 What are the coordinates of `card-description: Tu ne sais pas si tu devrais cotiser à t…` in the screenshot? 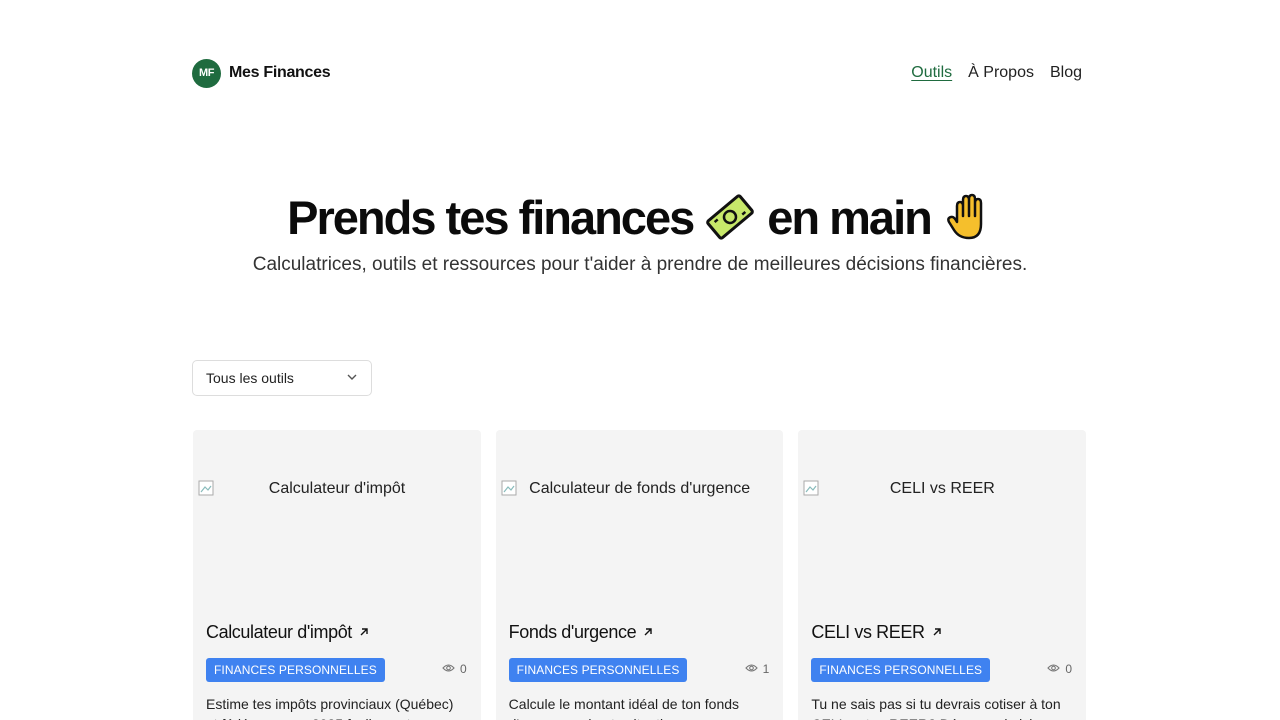 It's located at (936, 708).